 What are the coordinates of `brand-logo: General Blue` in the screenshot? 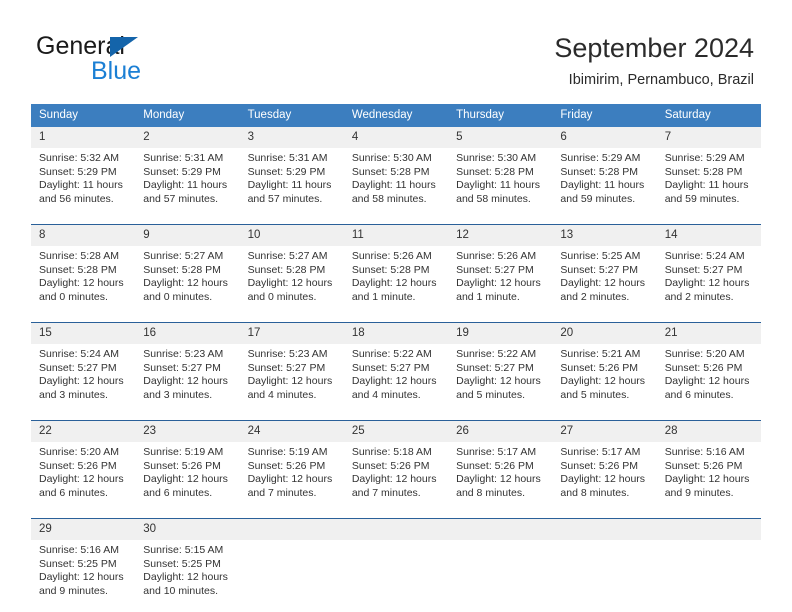 It's located at (146, 62).